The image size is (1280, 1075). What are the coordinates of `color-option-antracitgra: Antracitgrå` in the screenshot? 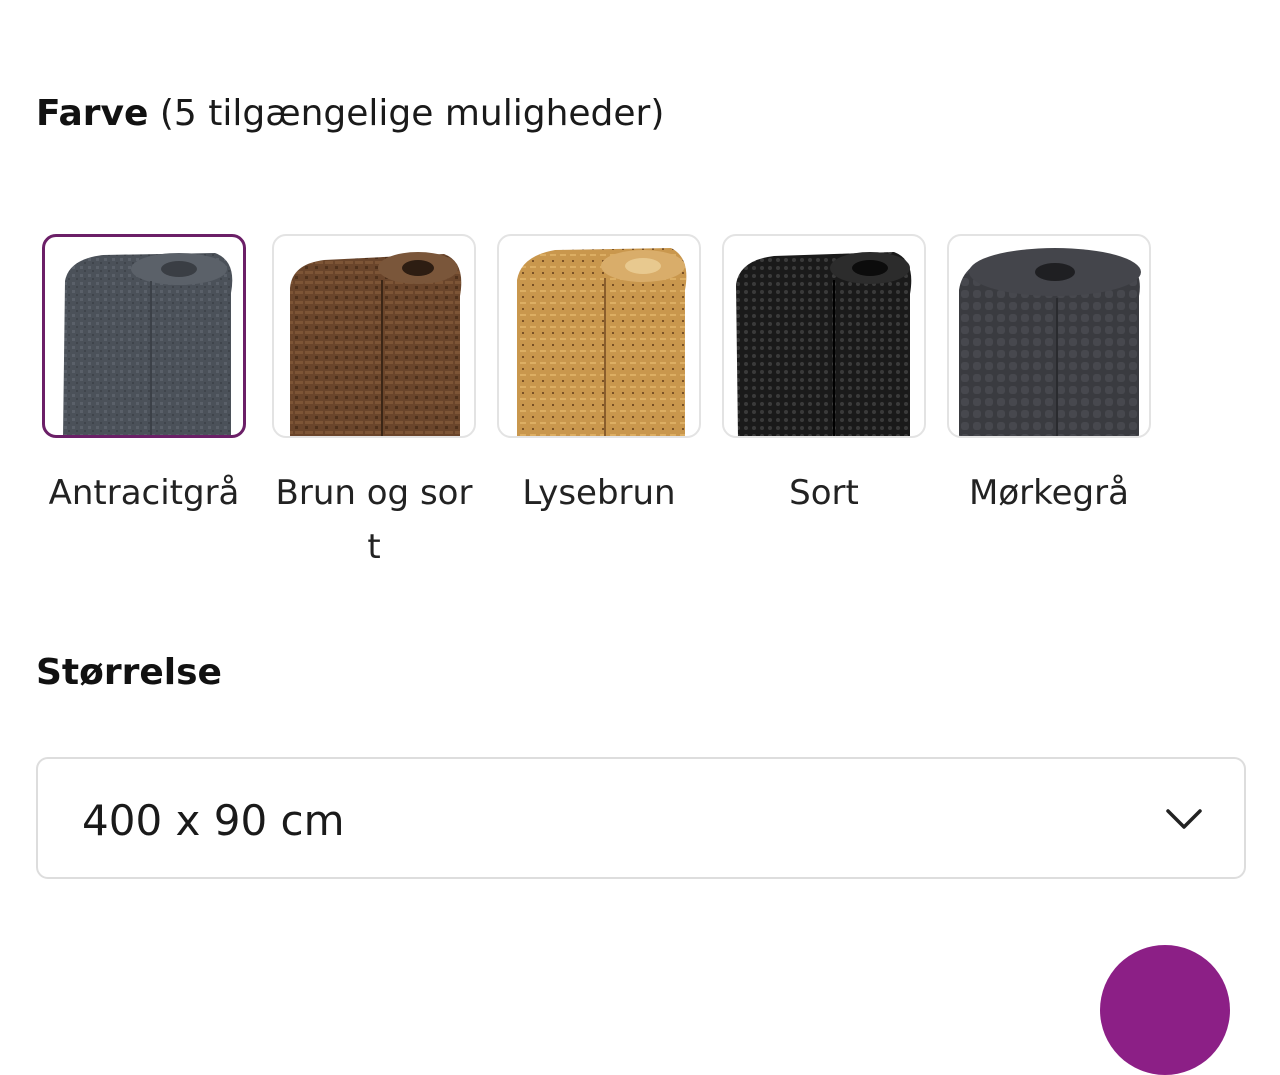 It's located at (145, 377).